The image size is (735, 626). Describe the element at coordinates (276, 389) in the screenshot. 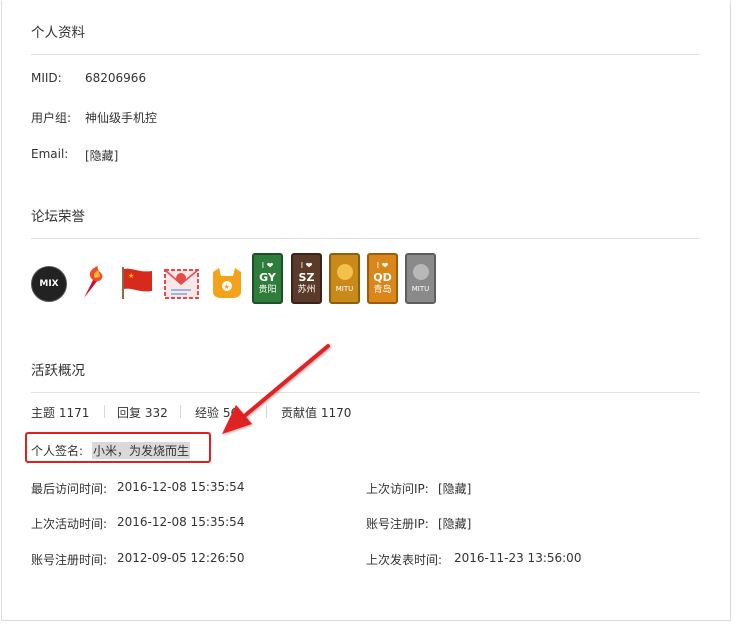

I see `annotation-arrow-icon` at that location.